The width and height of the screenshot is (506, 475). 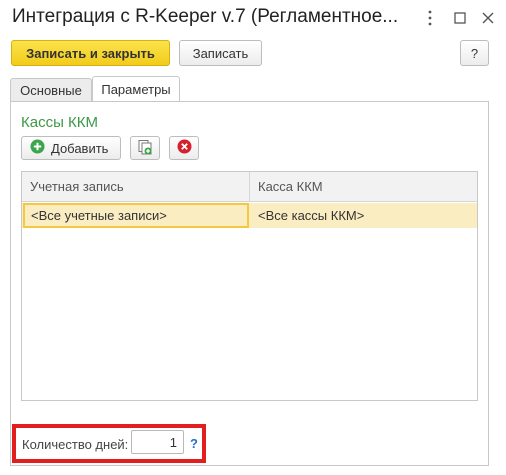 I want to click on tab-main: Основные, so click(x=51, y=90).